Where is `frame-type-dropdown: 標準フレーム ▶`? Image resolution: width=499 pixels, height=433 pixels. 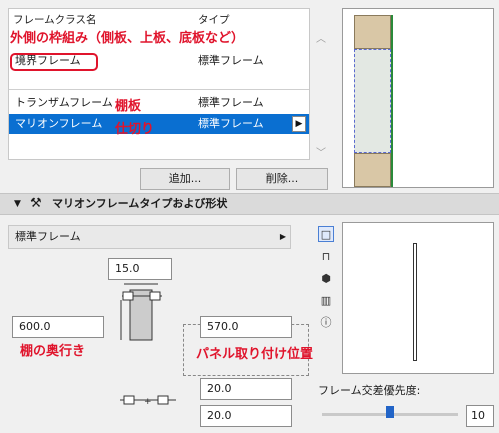
frame-type-dropdown: 標準フレーム ▶ is located at coordinates (149, 237).